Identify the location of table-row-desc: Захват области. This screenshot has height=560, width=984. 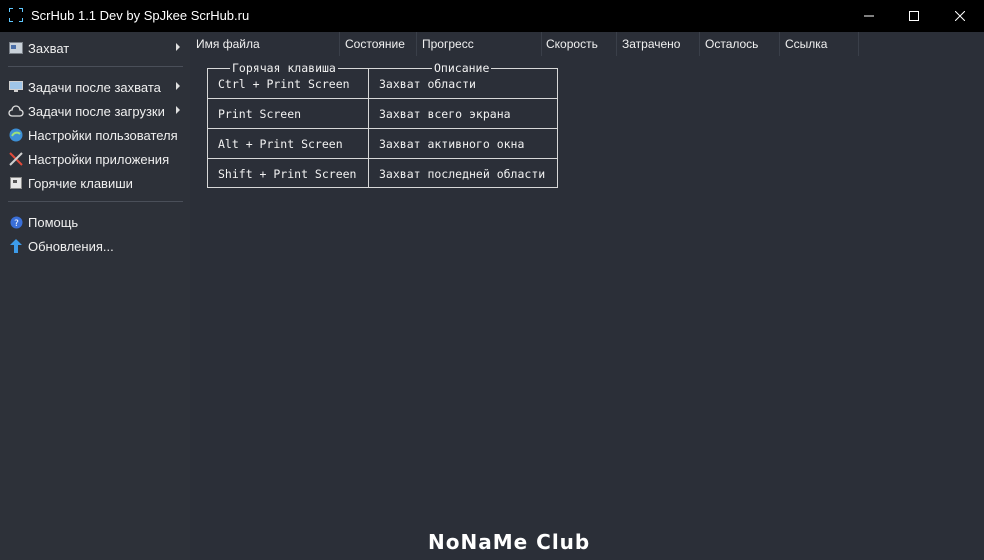
(427, 84).